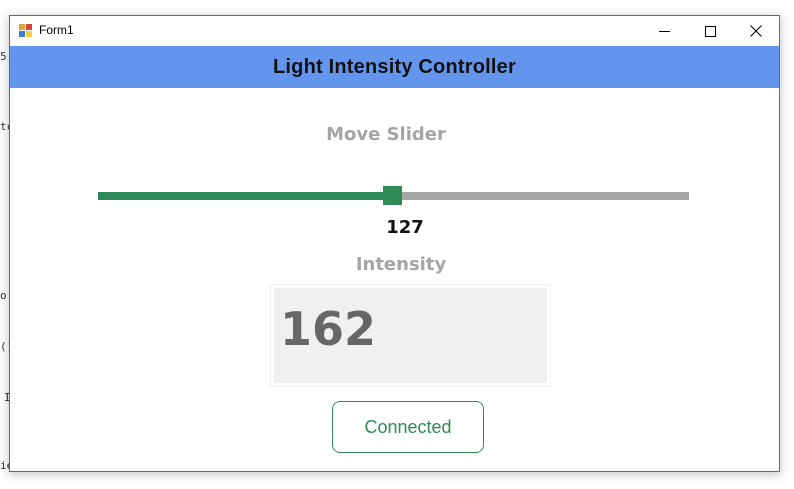 The width and height of the screenshot is (794, 489). What do you see at coordinates (410, 335) in the screenshot?
I see `intensity-display: 162` at bounding box center [410, 335].